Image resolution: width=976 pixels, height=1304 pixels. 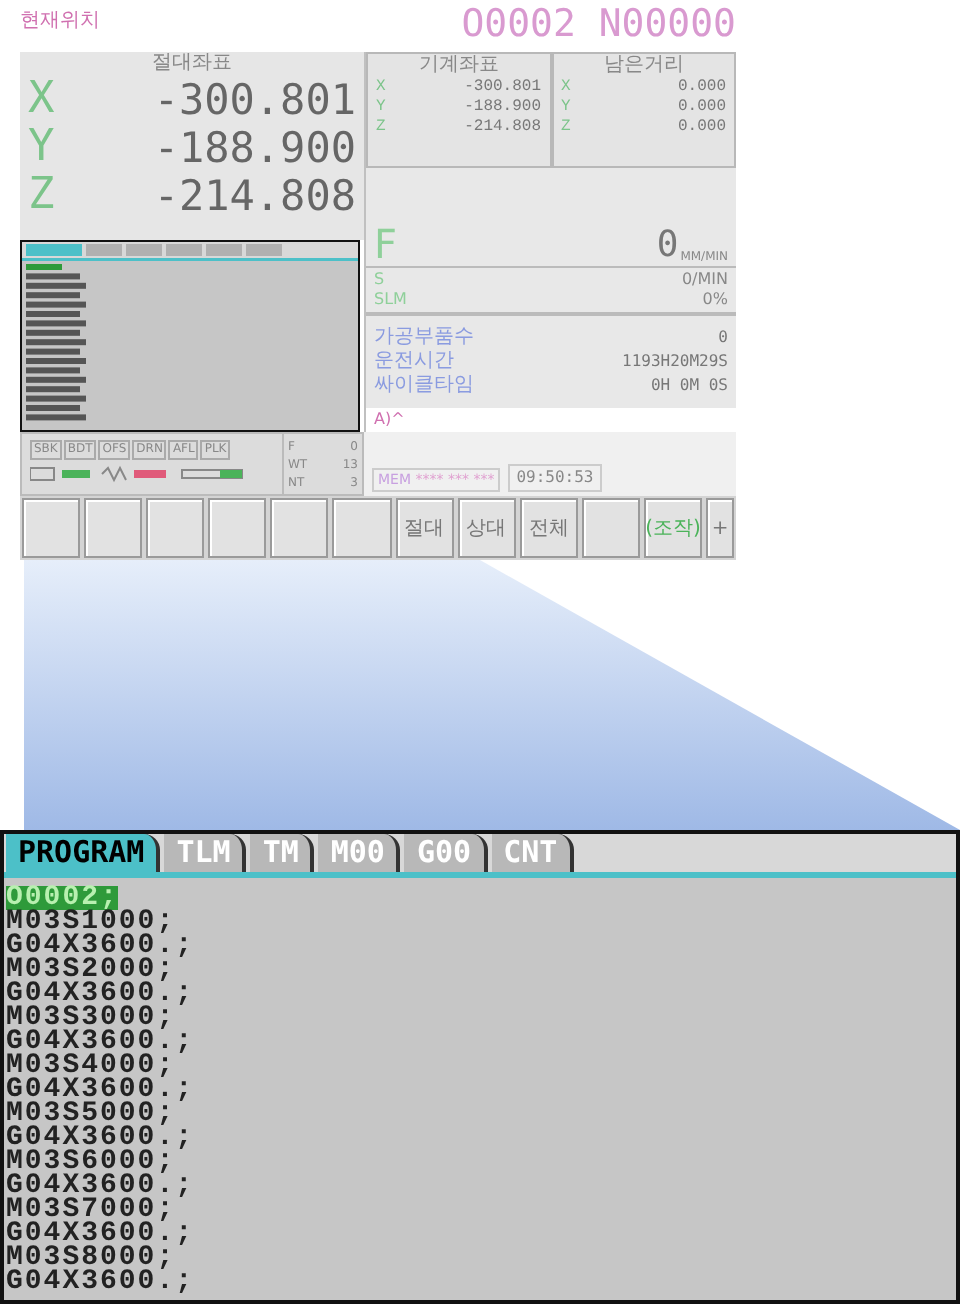 What do you see at coordinates (424, 386) in the screenshot?
I see `counter-label: 싸이클타임` at bounding box center [424, 386].